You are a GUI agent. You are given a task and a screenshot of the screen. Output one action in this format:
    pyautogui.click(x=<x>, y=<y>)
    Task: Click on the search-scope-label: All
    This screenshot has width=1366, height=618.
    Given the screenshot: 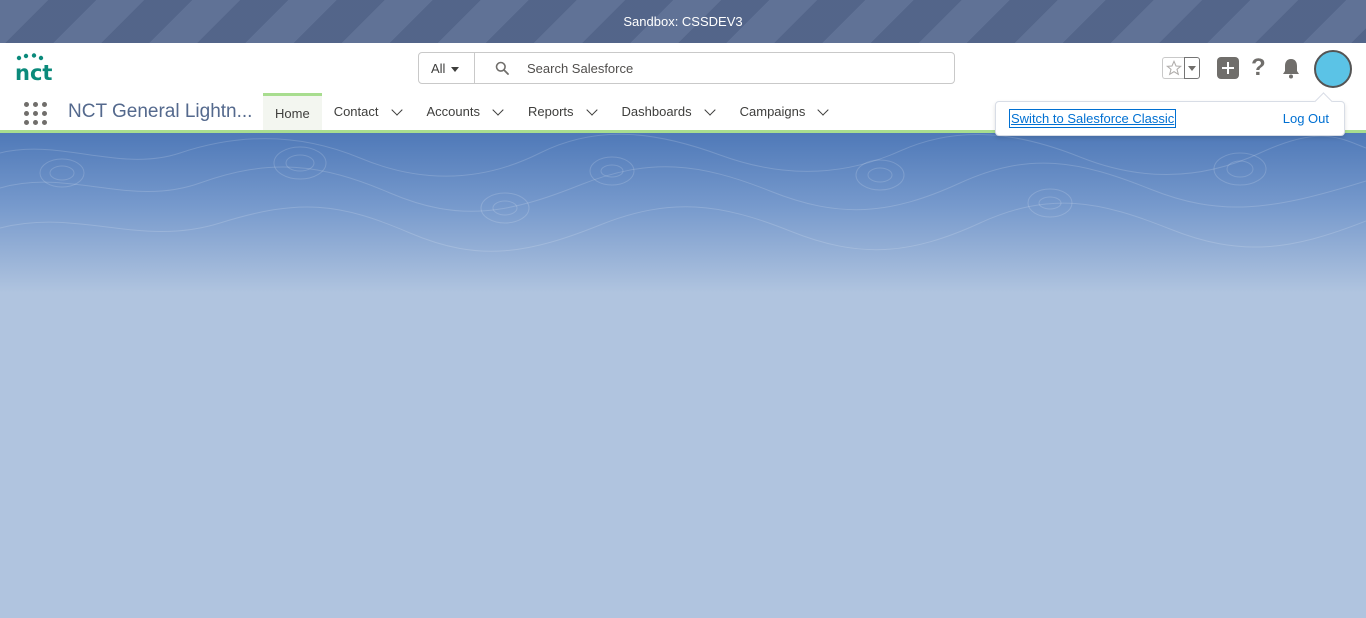 What is the action you would take?
    pyautogui.click(x=438, y=68)
    